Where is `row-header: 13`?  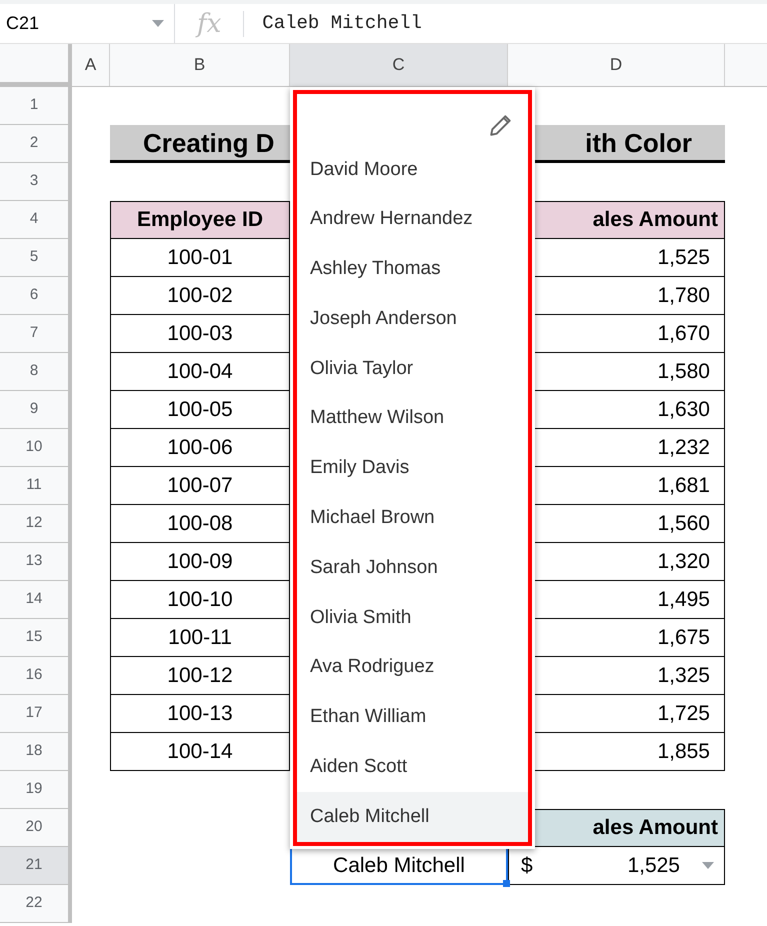
row-header: 13 is located at coordinates (36, 562).